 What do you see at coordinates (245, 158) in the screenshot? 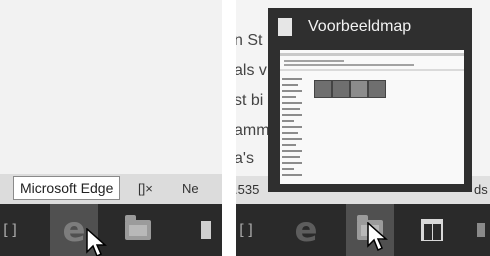
I see `background-text: a's` at bounding box center [245, 158].